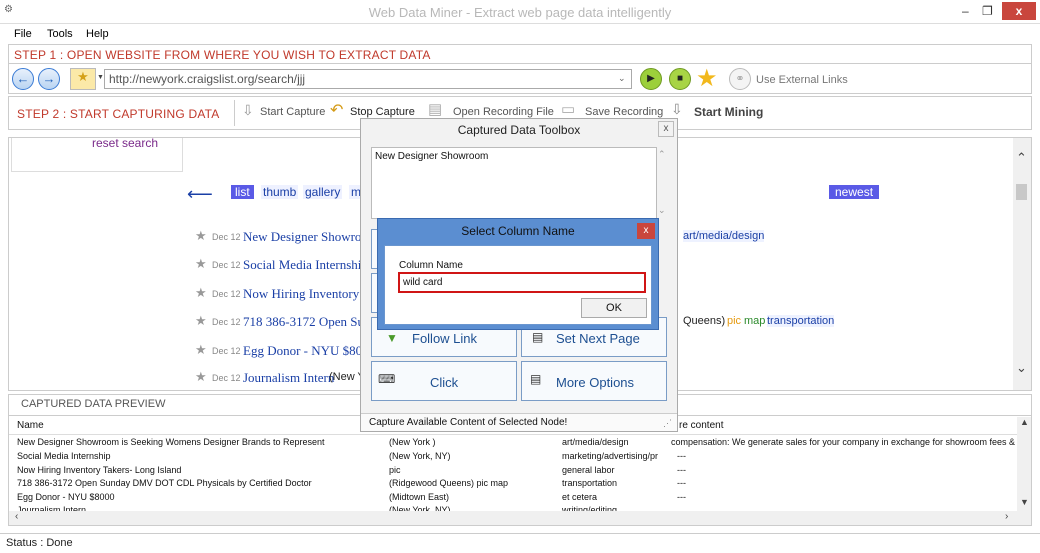 This screenshot has height=553, width=1040. I want to click on sort-newest: newest, so click(854, 192).